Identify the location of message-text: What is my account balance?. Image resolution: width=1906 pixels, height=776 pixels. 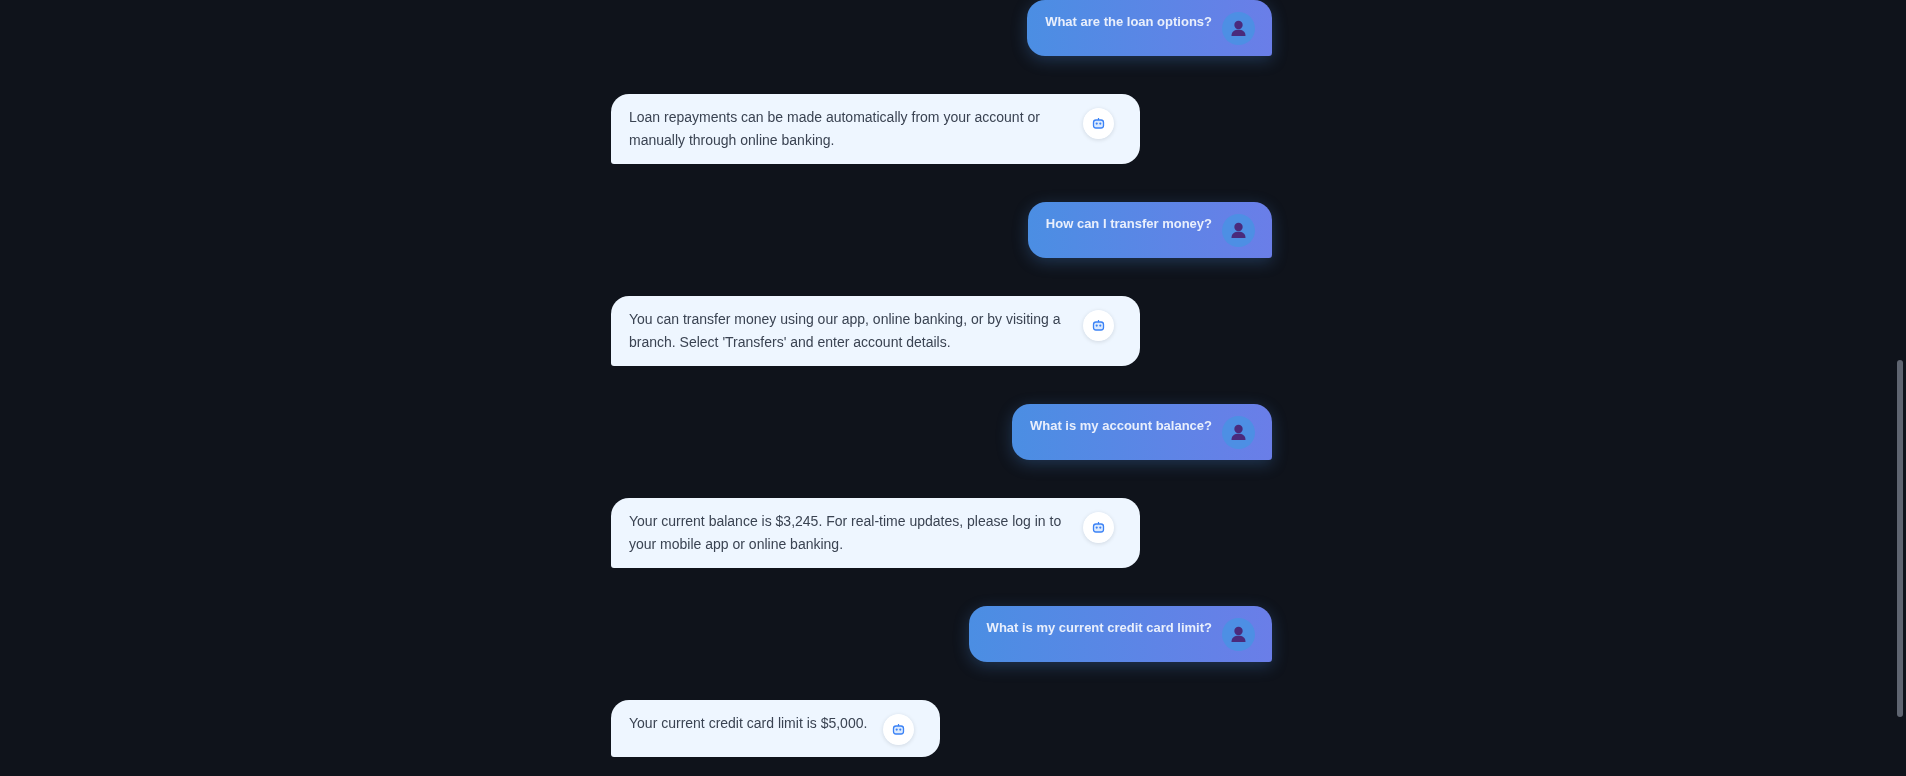
(1120, 426).